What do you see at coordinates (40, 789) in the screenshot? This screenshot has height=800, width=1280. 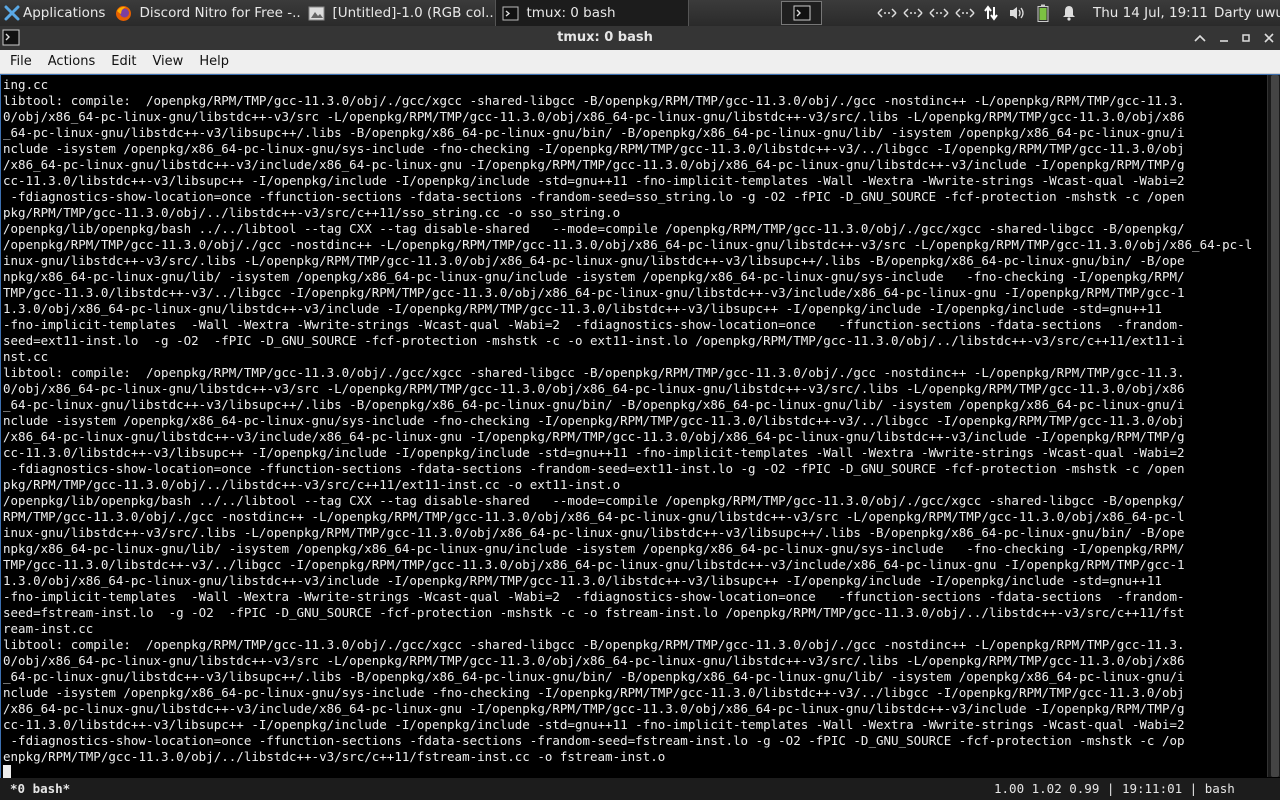 I see `tmux-window-label: *0 bash*` at bounding box center [40, 789].